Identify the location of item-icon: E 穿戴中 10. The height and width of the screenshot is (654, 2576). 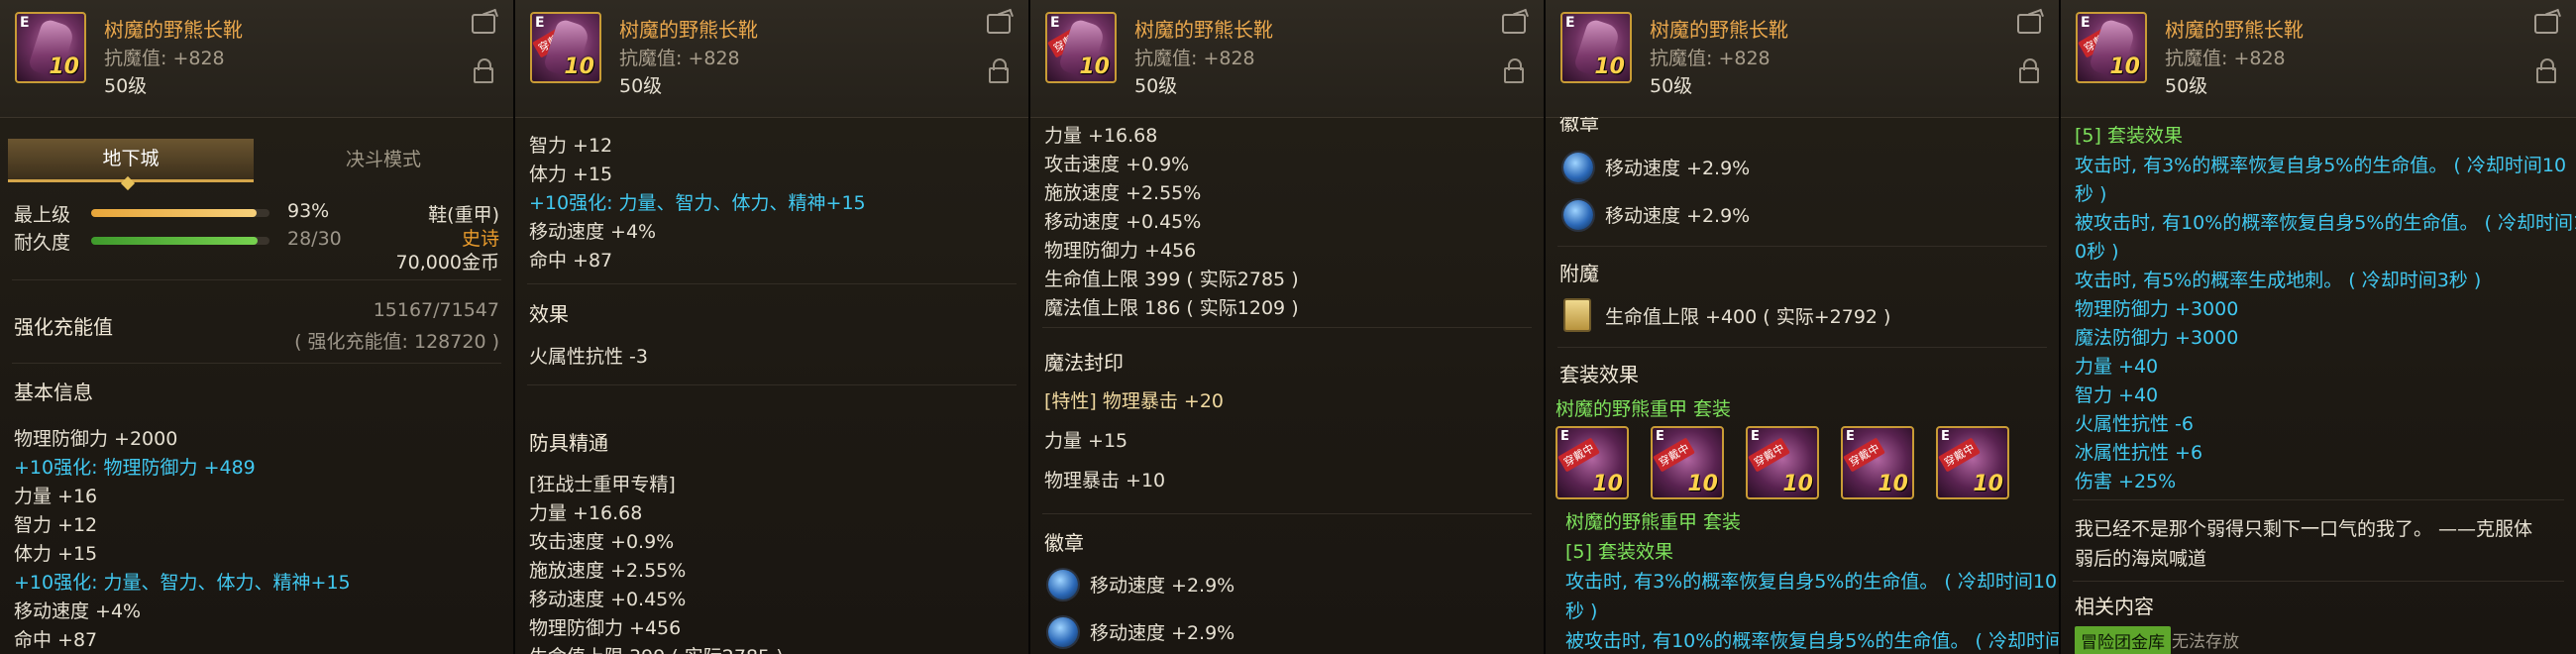
(565, 47).